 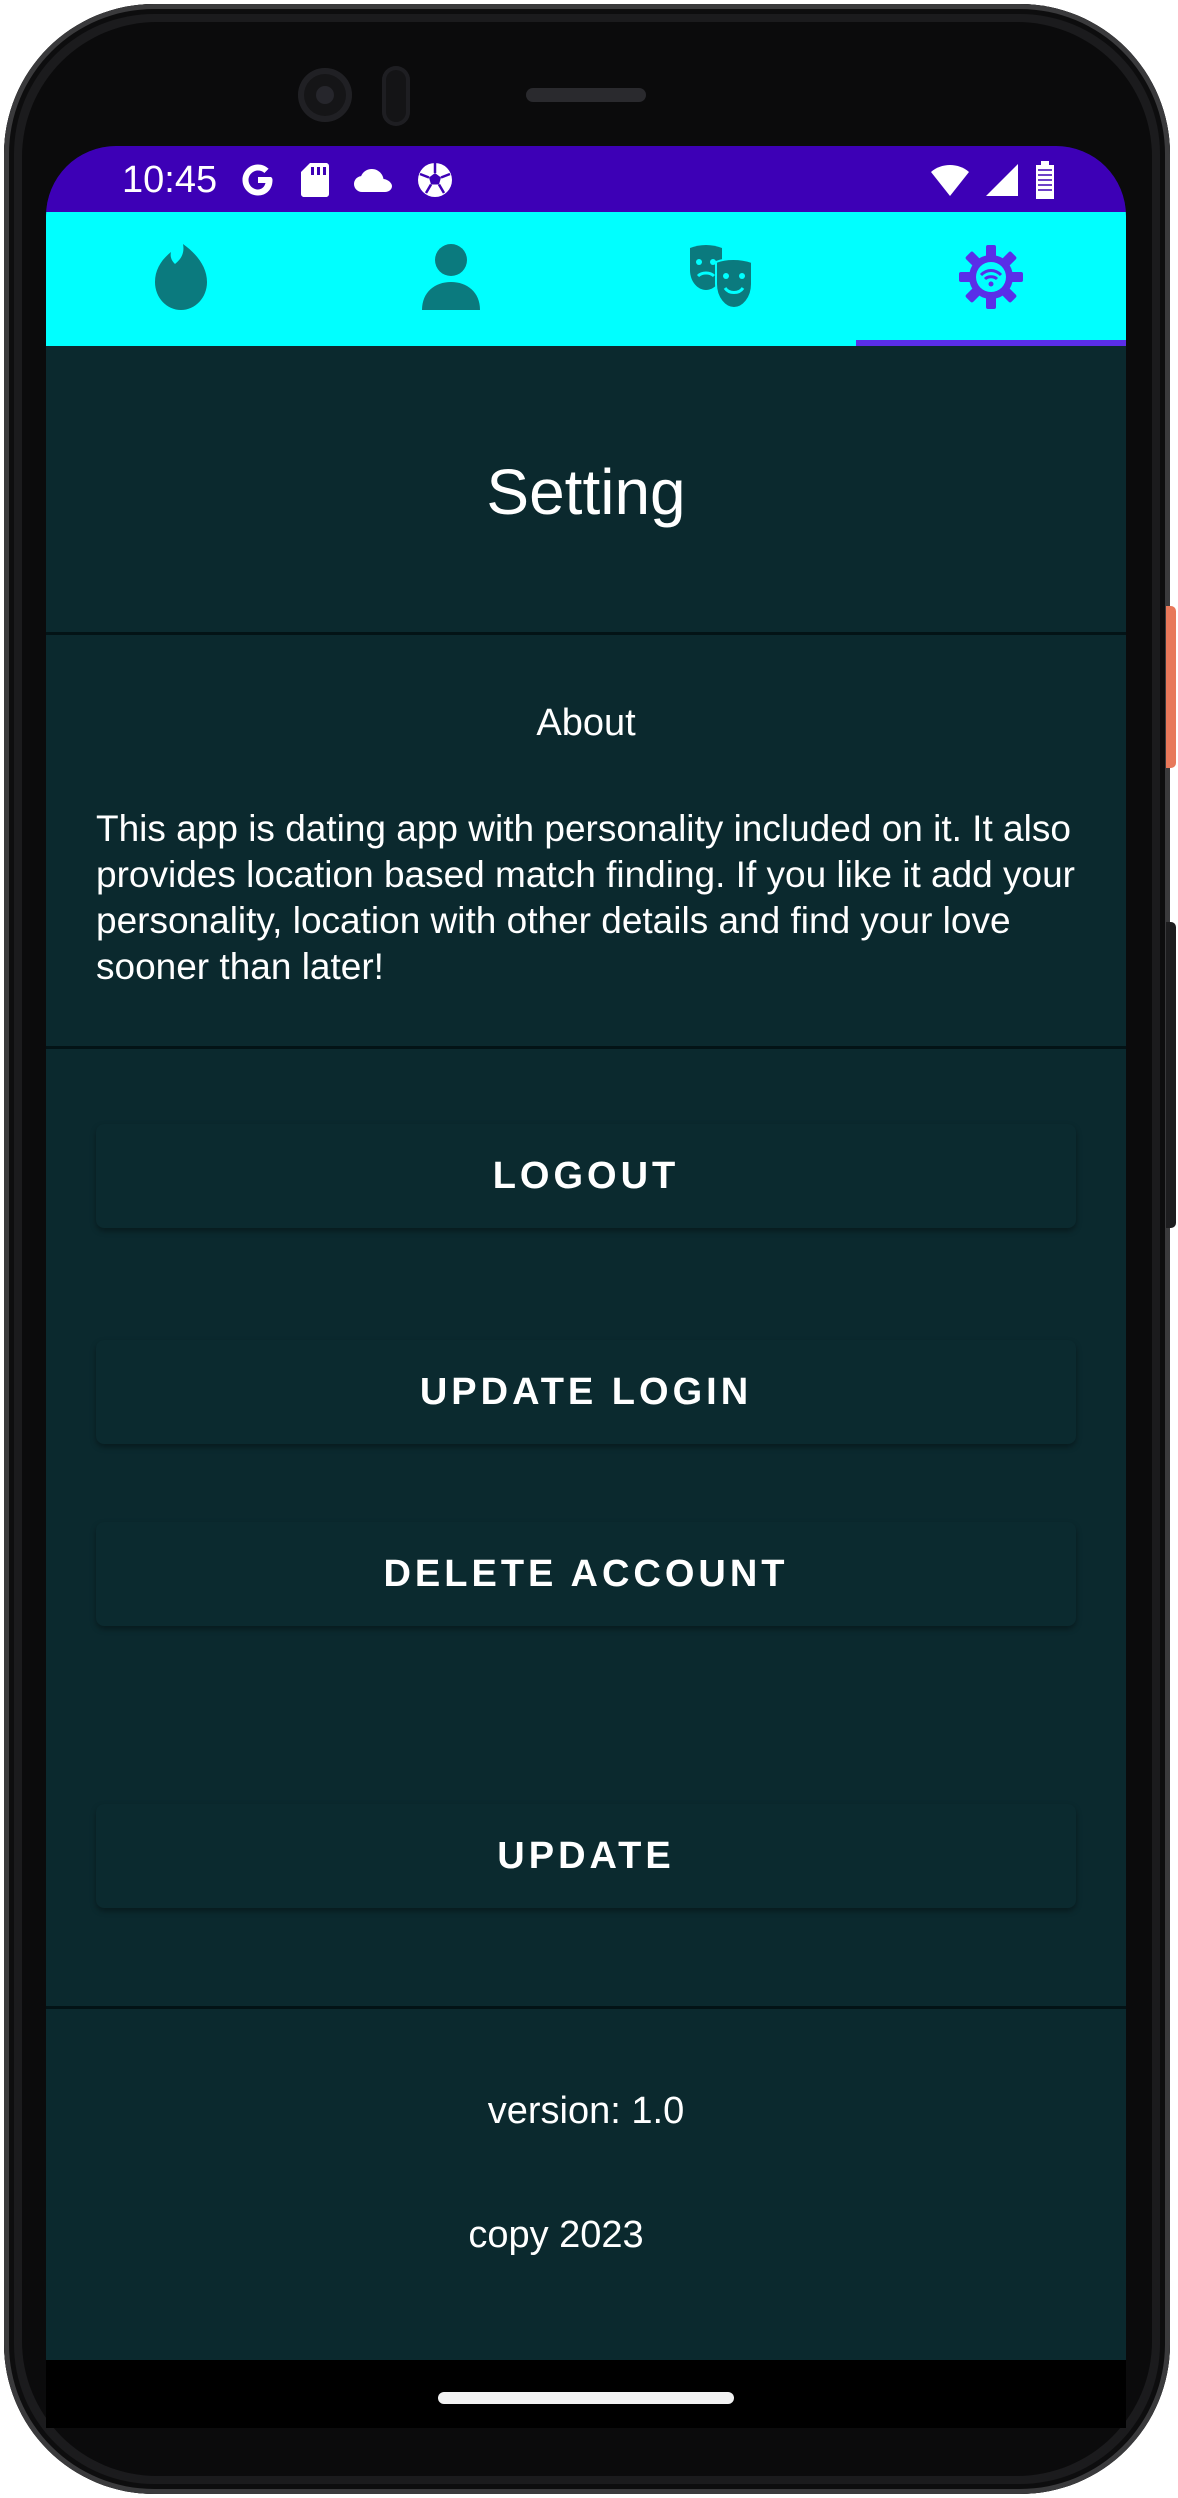 I want to click on power-button, so click(x=1171, y=687).